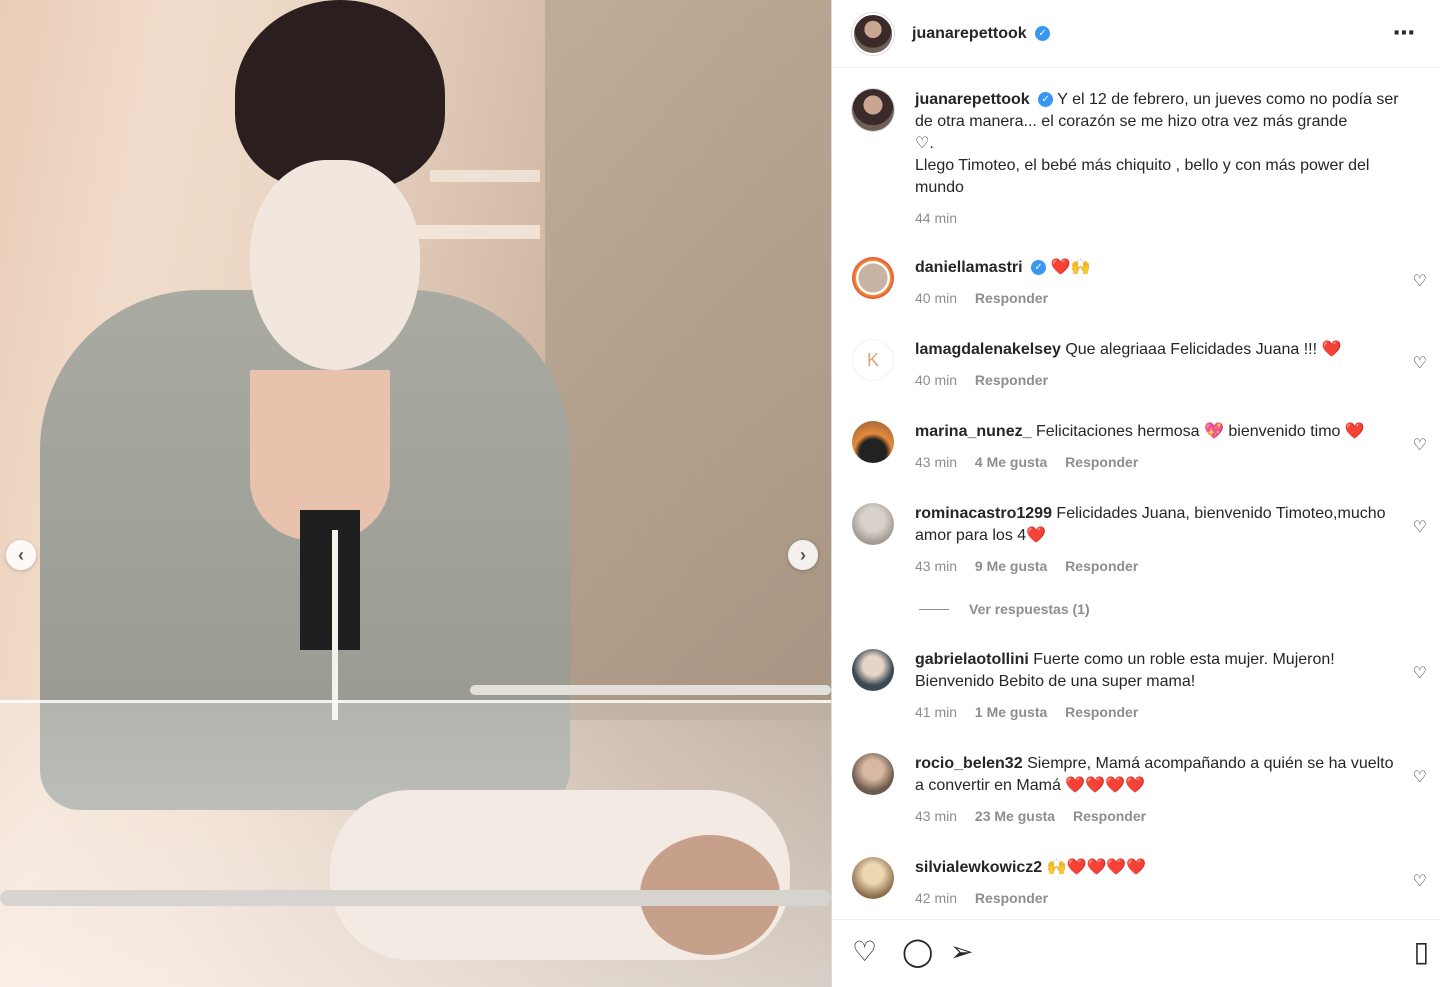 The image size is (1440, 987). Describe the element at coordinates (1015, 816) in the screenshot. I see `comment-likes: 23 Me gusta` at that location.